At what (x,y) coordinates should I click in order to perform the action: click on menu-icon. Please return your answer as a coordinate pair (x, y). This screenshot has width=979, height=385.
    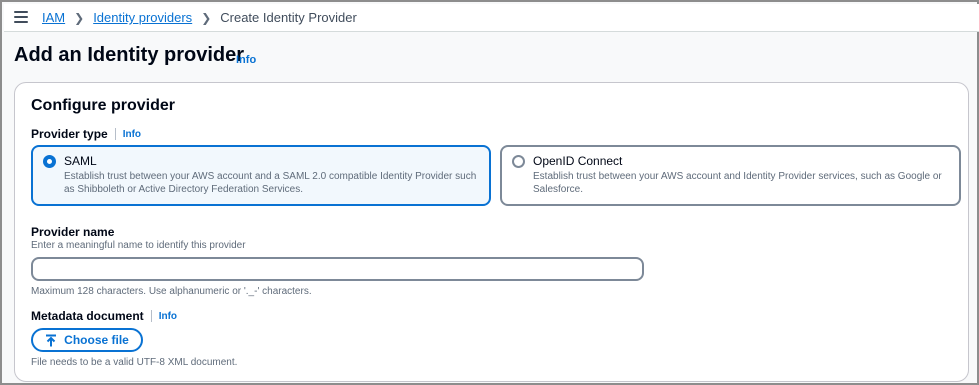
    Looking at the image, I should click on (21, 17).